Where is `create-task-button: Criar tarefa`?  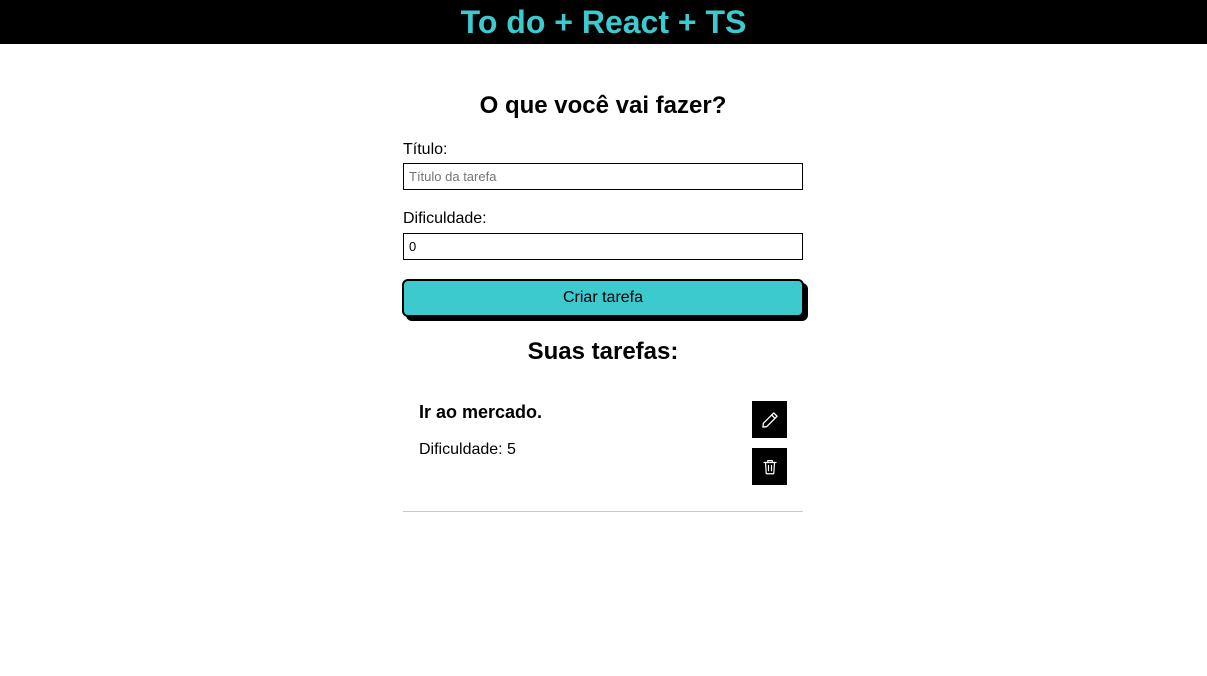
create-task-button: Criar tarefa is located at coordinates (603, 298).